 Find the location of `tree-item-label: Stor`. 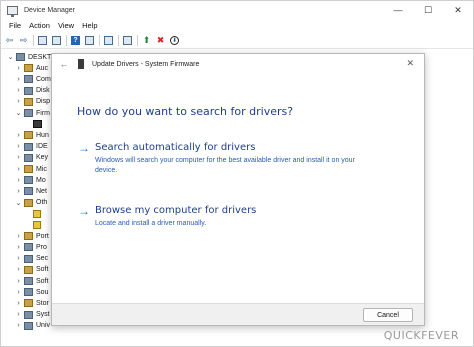

tree-item-label: Stor is located at coordinates (42, 303).